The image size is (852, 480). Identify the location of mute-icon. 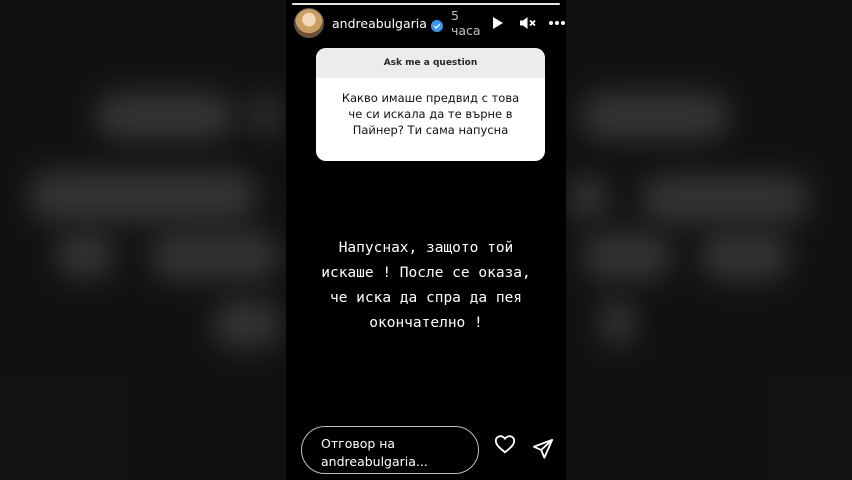
(527, 23).